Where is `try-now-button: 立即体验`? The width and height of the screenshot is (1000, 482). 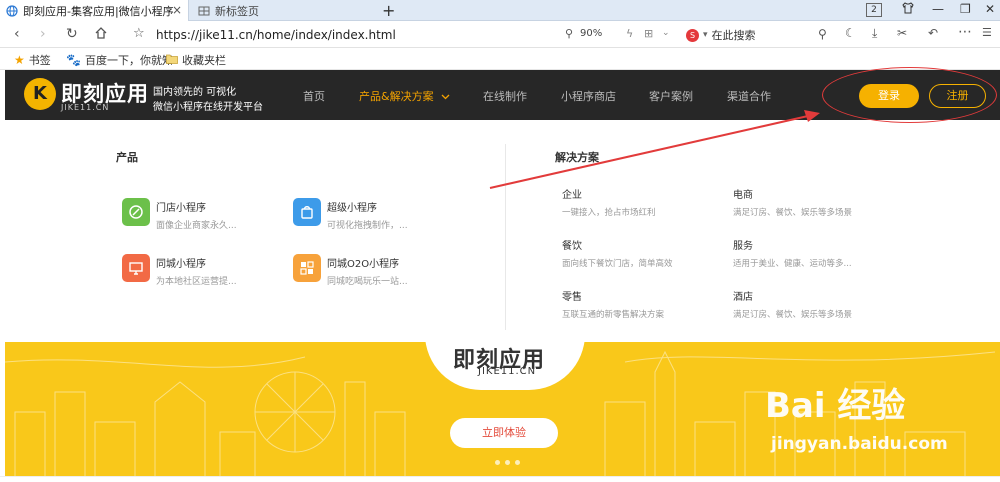 try-now-button: 立即体验 is located at coordinates (504, 433).